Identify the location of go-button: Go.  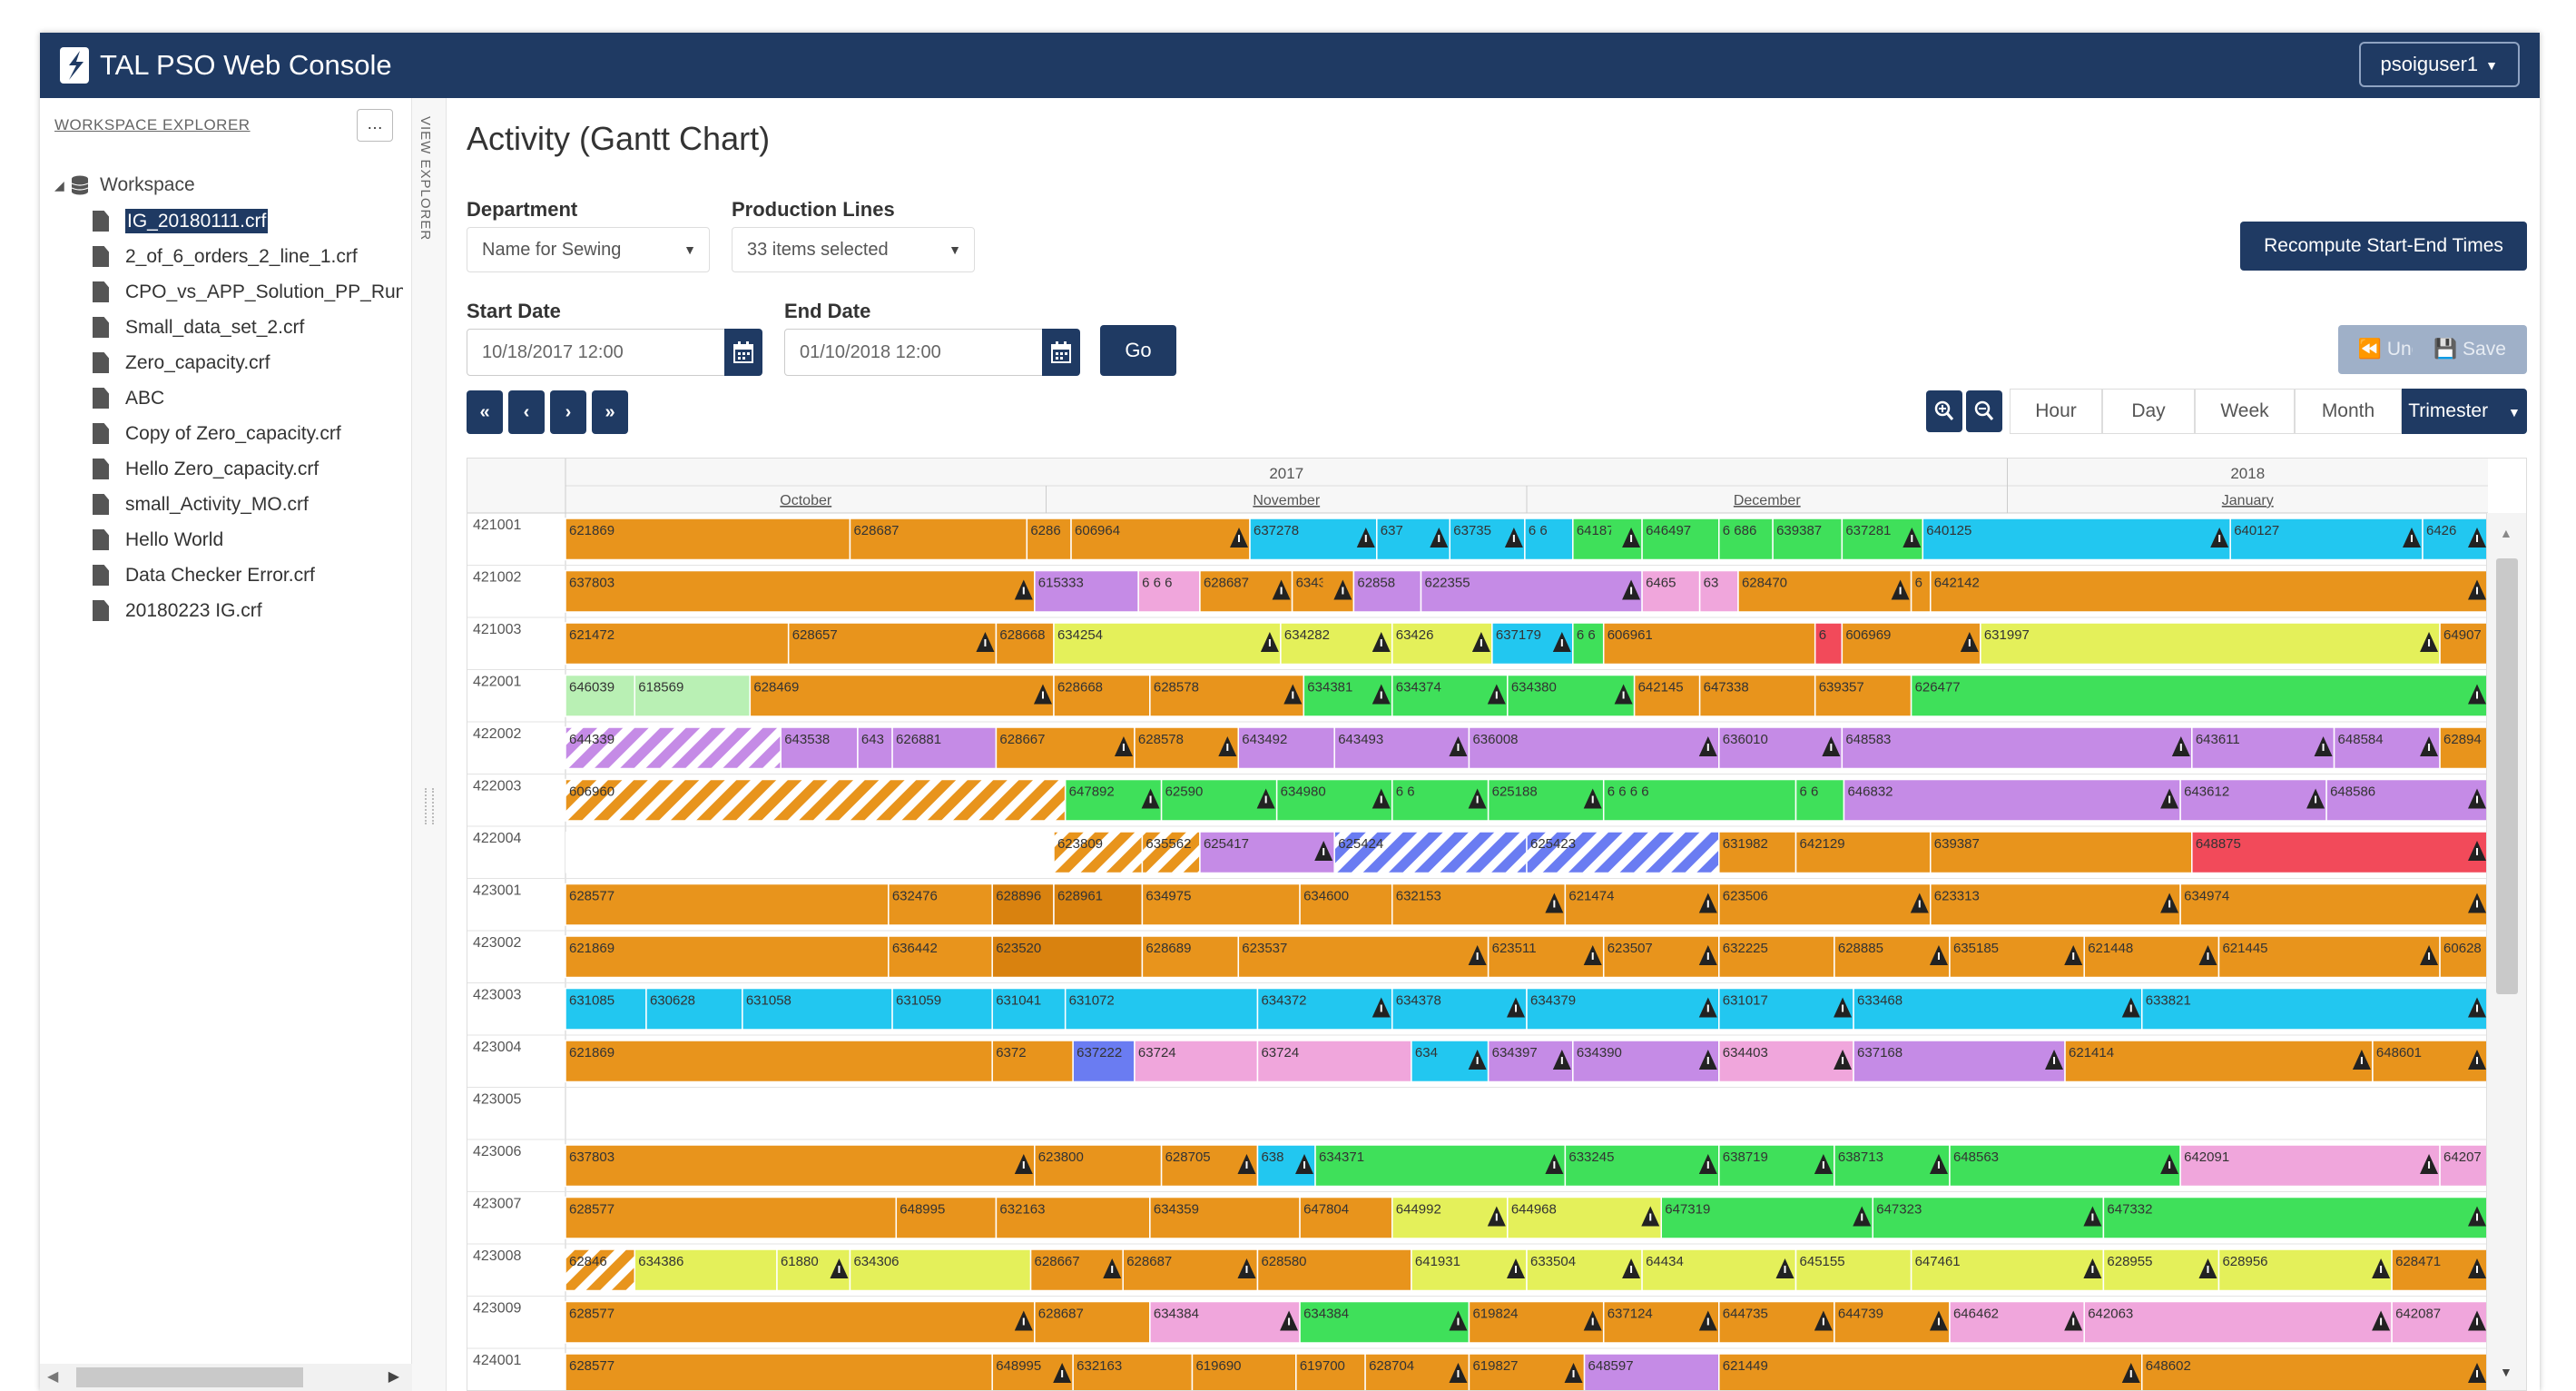
(1138, 350).